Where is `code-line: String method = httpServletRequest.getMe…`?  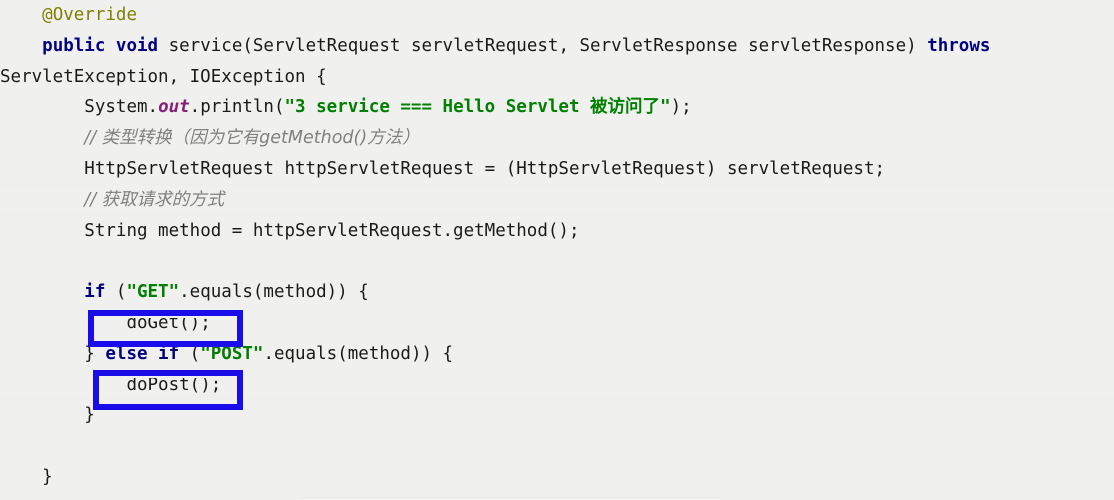 code-line: String method = httpServletRequest.getMe… is located at coordinates (557, 231).